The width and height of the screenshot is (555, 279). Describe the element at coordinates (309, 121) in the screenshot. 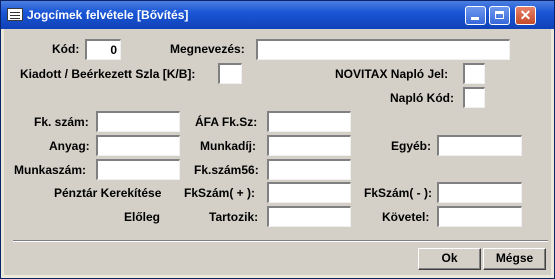

I see `afa-input` at that location.